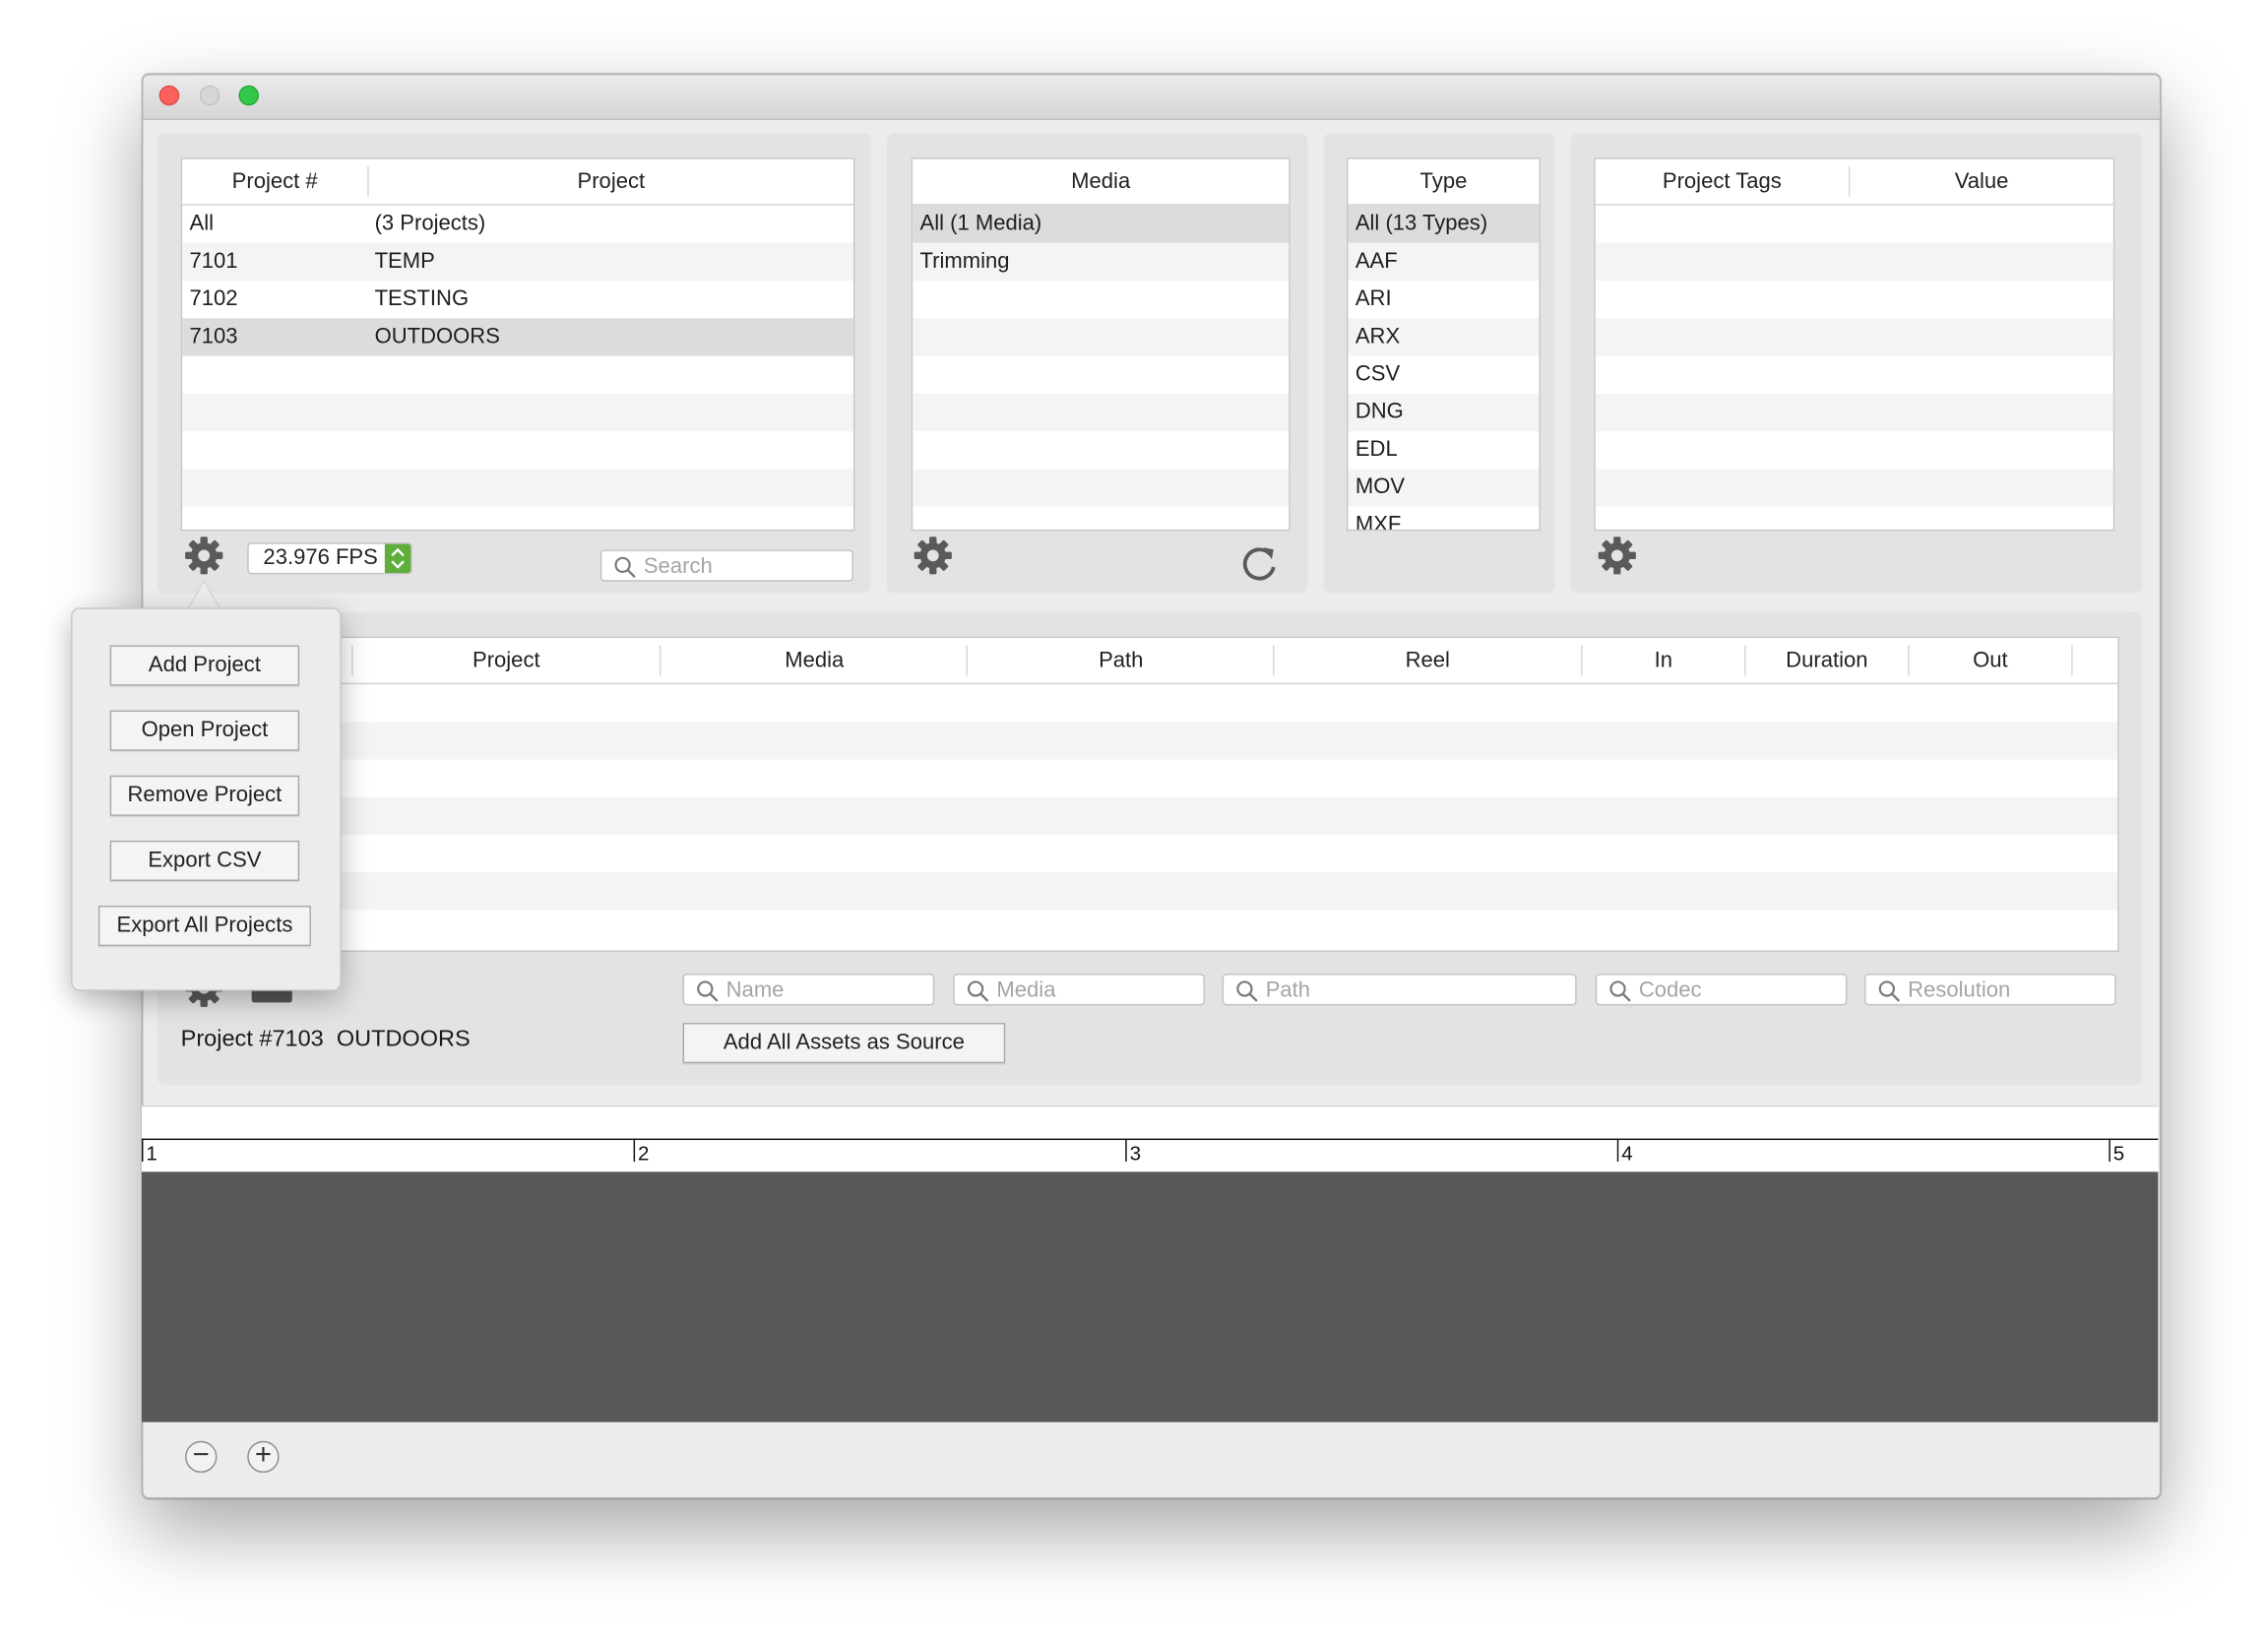  Describe the element at coordinates (1421, 223) in the screenshot. I see `type-cell: All (13 Types)` at that location.